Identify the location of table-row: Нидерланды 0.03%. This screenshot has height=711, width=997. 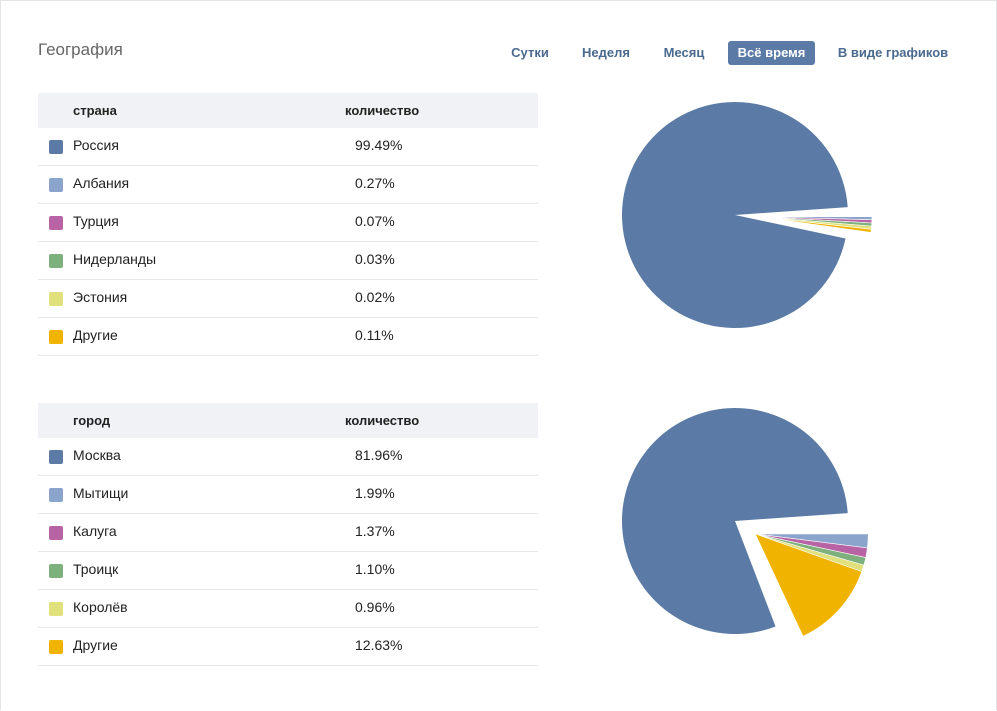
(288, 261).